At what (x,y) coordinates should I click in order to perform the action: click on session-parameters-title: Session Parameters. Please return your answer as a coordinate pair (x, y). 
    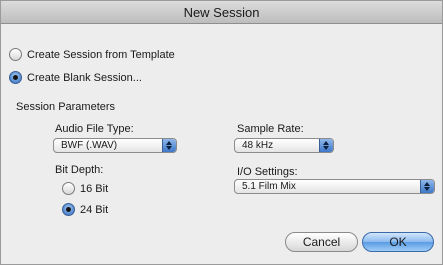
    Looking at the image, I should click on (66, 107).